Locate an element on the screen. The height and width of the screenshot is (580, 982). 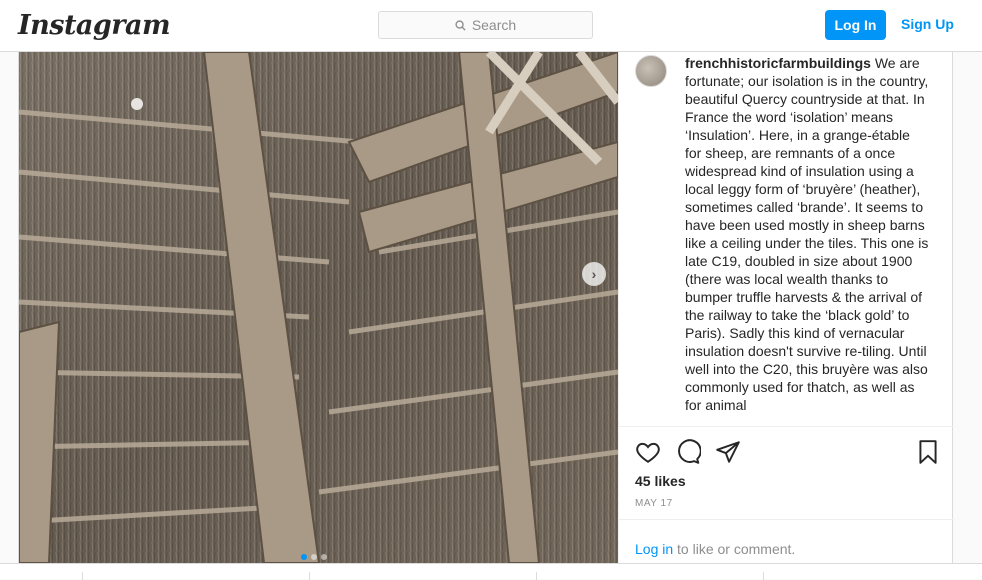
search-placeholder: Search is located at coordinates (494, 25).